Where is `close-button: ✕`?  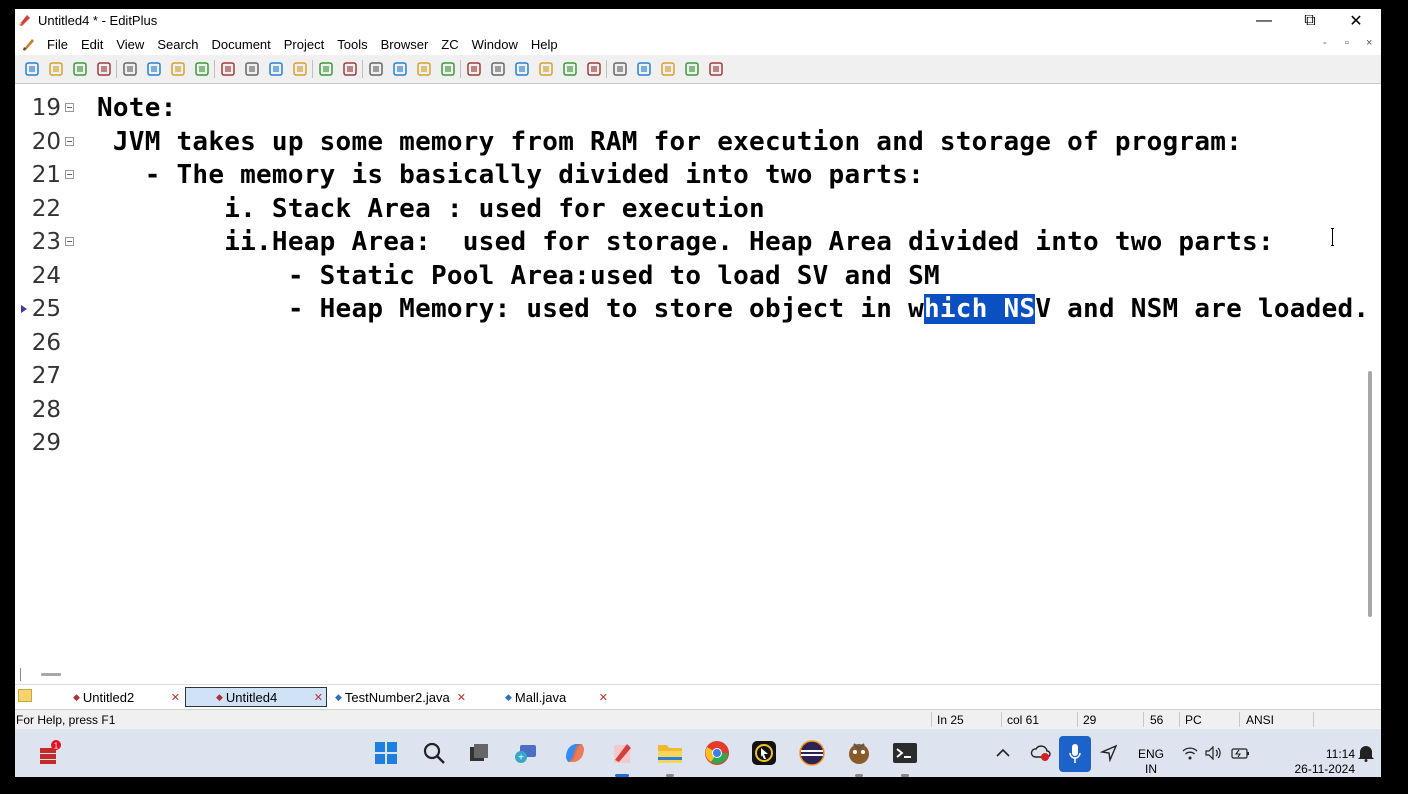
close-button: ✕ is located at coordinates (1356, 21).